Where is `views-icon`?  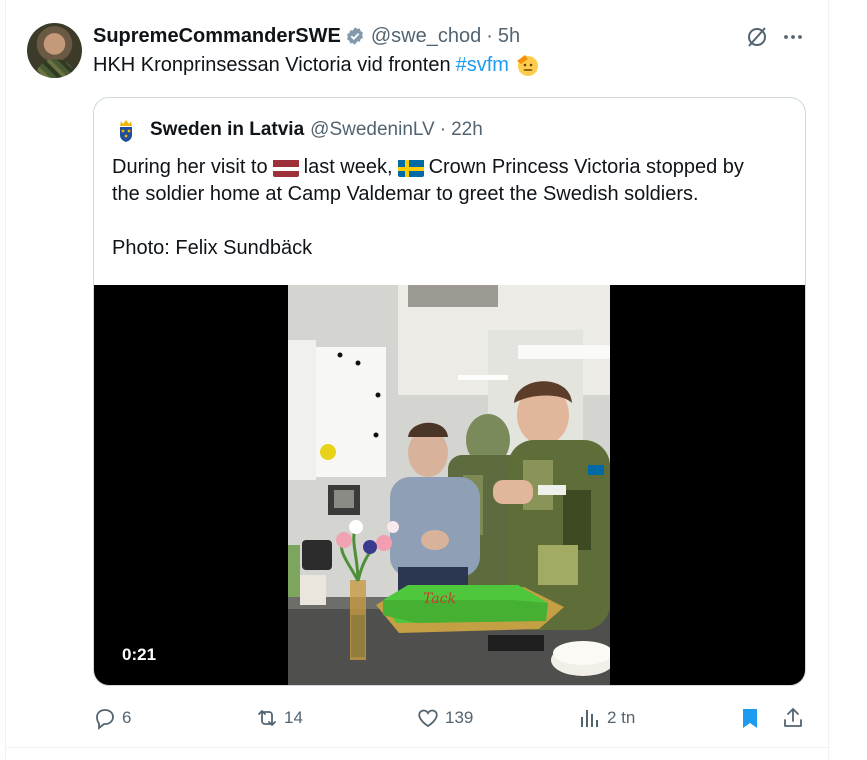 views-icon is located at coordinates (589, 718).